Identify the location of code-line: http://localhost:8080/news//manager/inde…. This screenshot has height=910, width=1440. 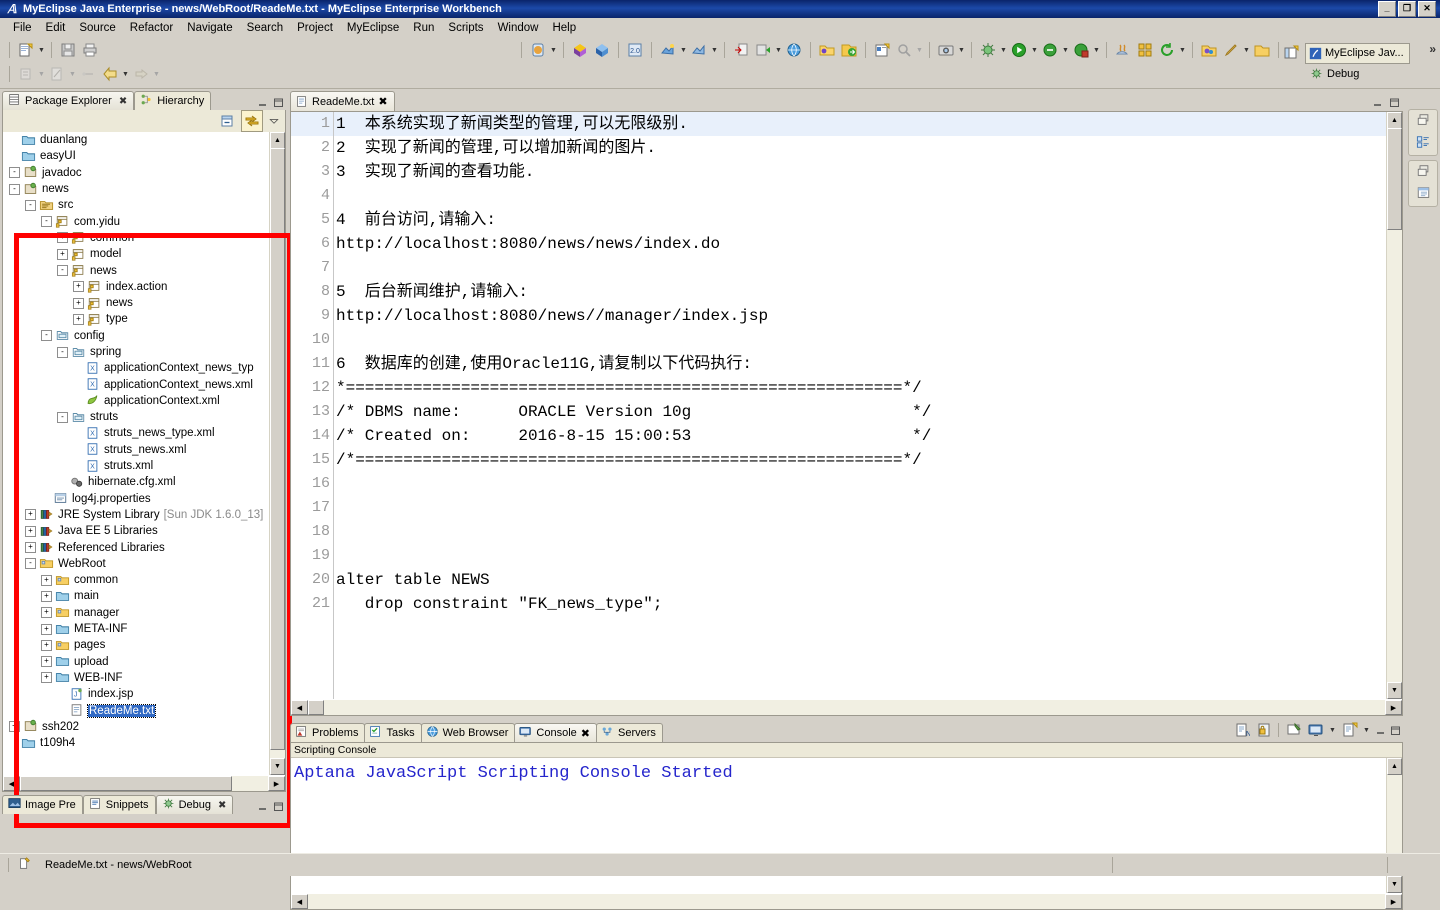
(860, 316).